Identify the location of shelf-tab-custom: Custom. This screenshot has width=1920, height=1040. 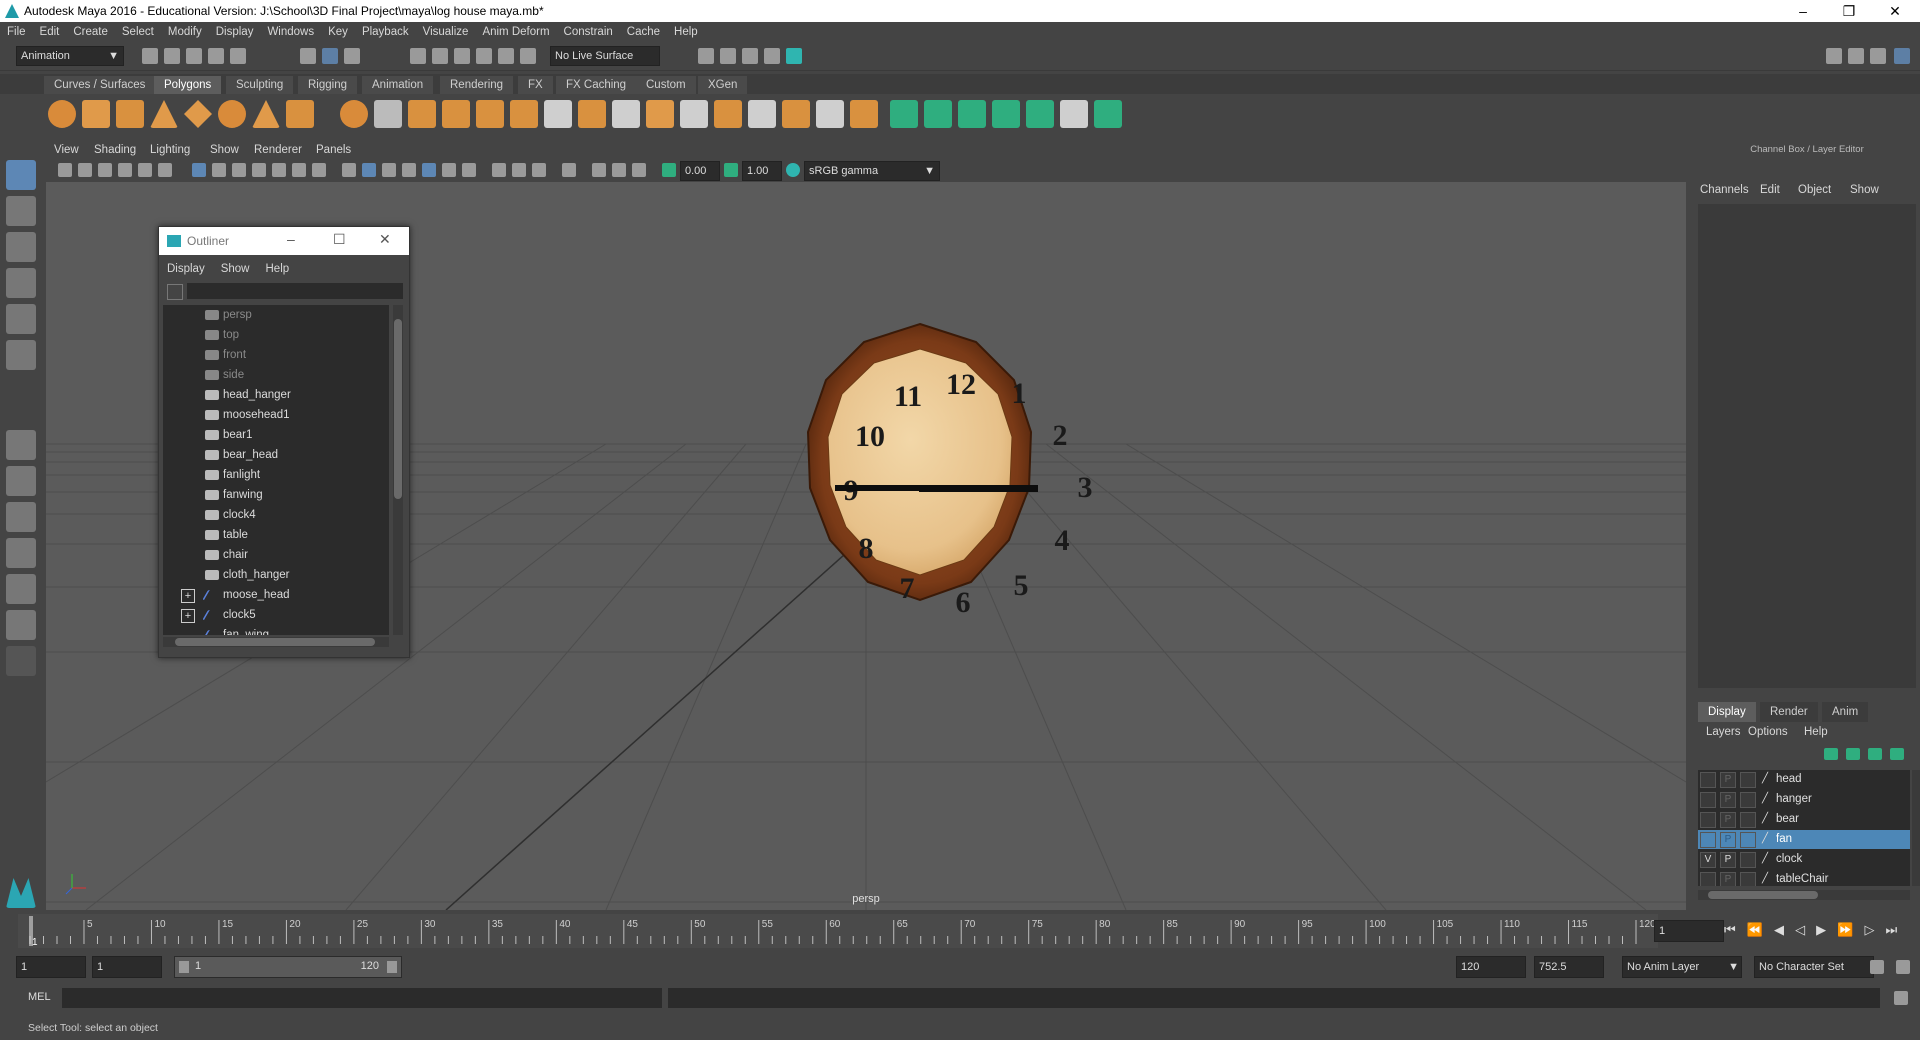
(666, 85).